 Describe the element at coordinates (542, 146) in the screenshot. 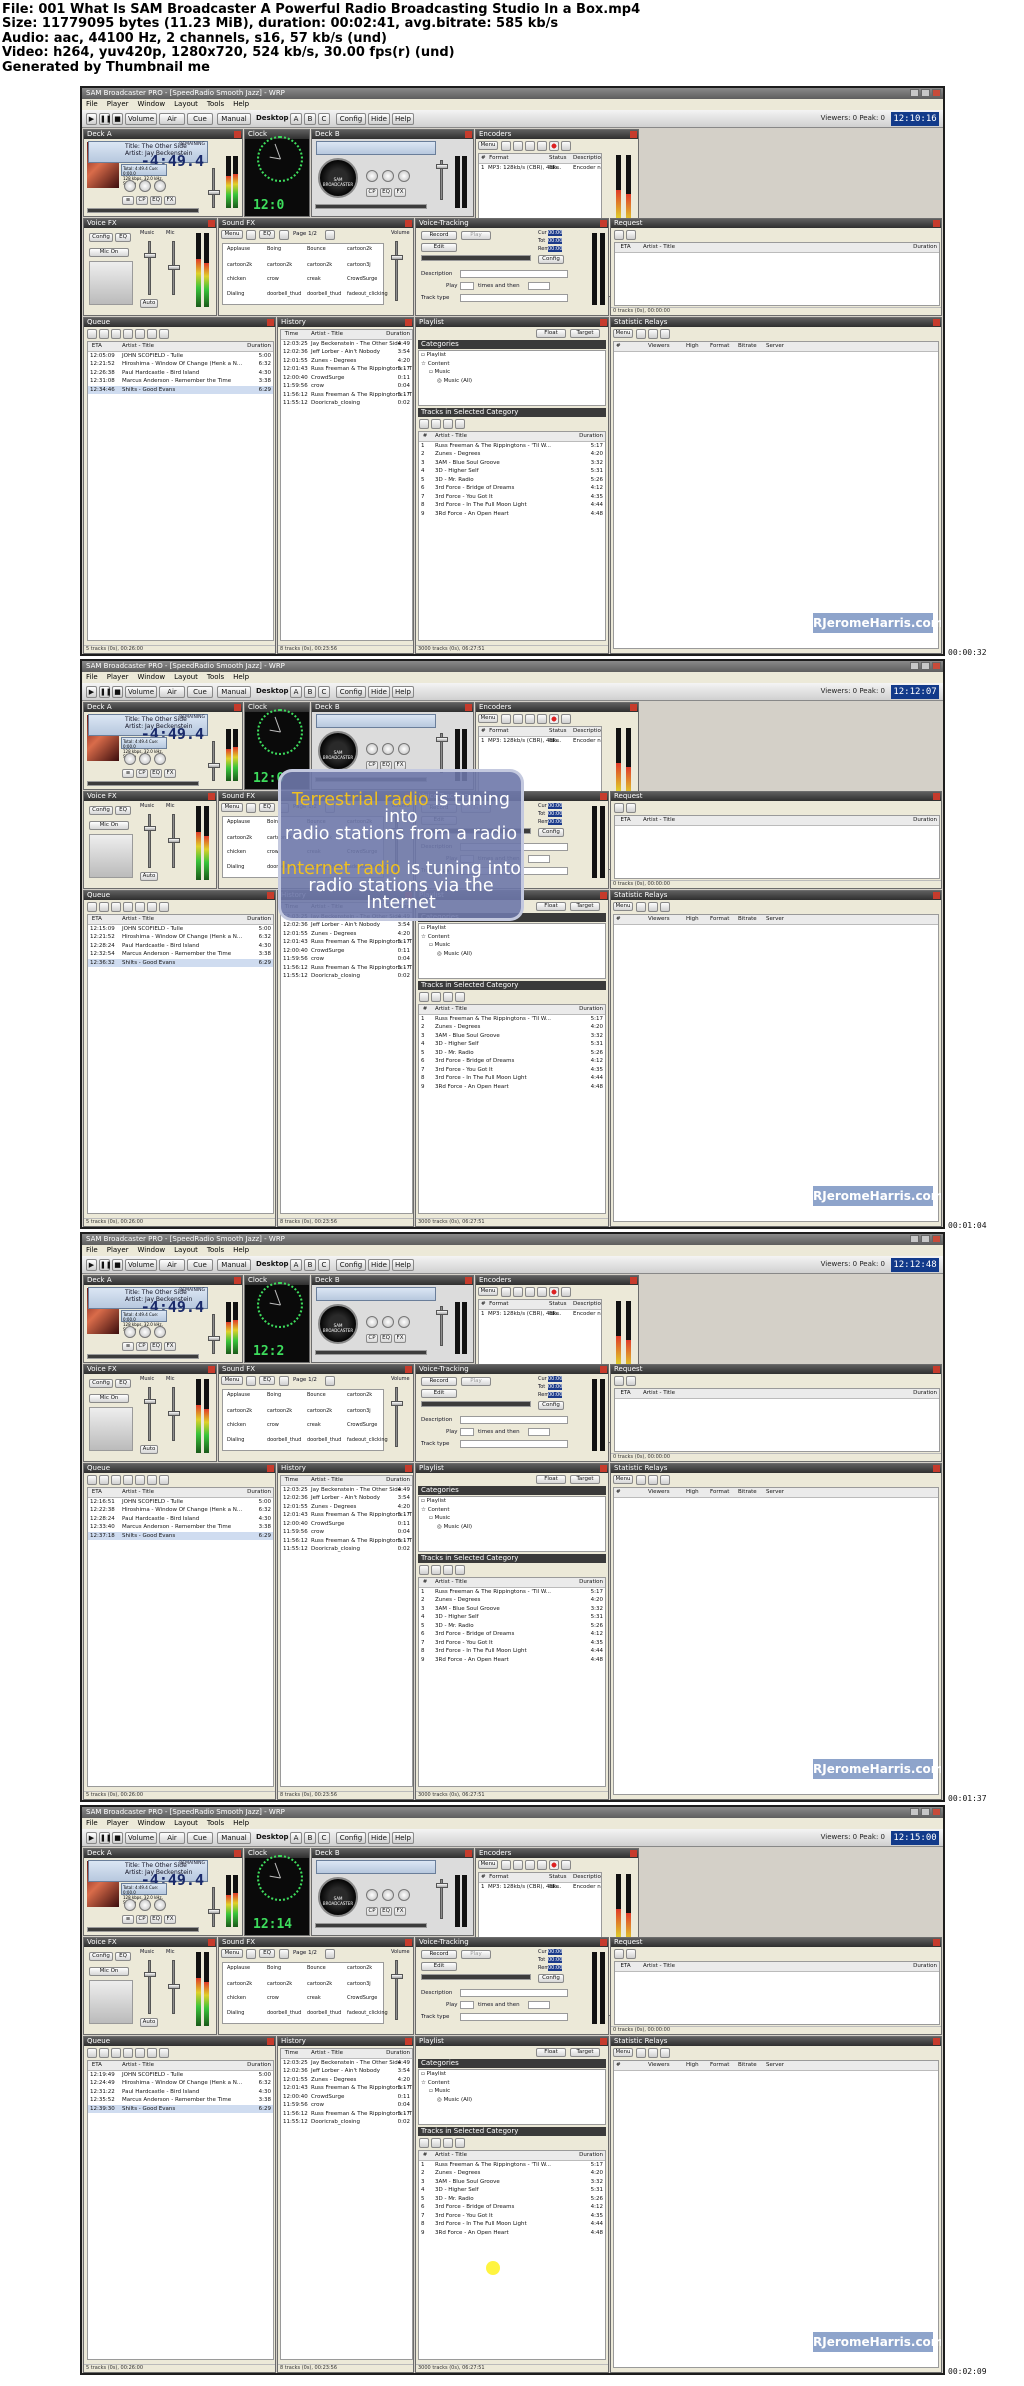

I see `config-icon` at that location.